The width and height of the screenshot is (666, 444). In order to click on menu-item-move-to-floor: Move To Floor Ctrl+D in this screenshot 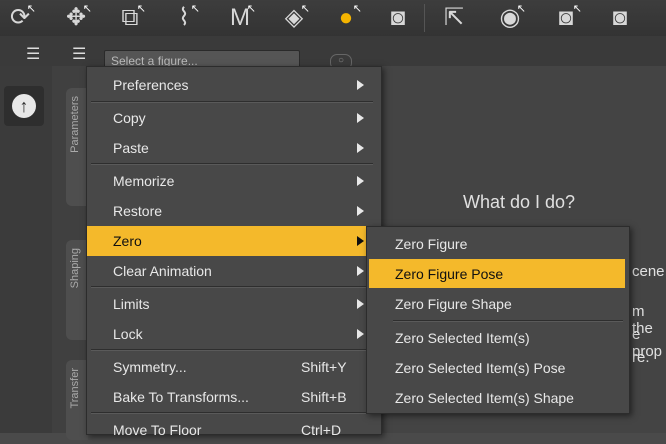, I will do `click(234, 430)`.